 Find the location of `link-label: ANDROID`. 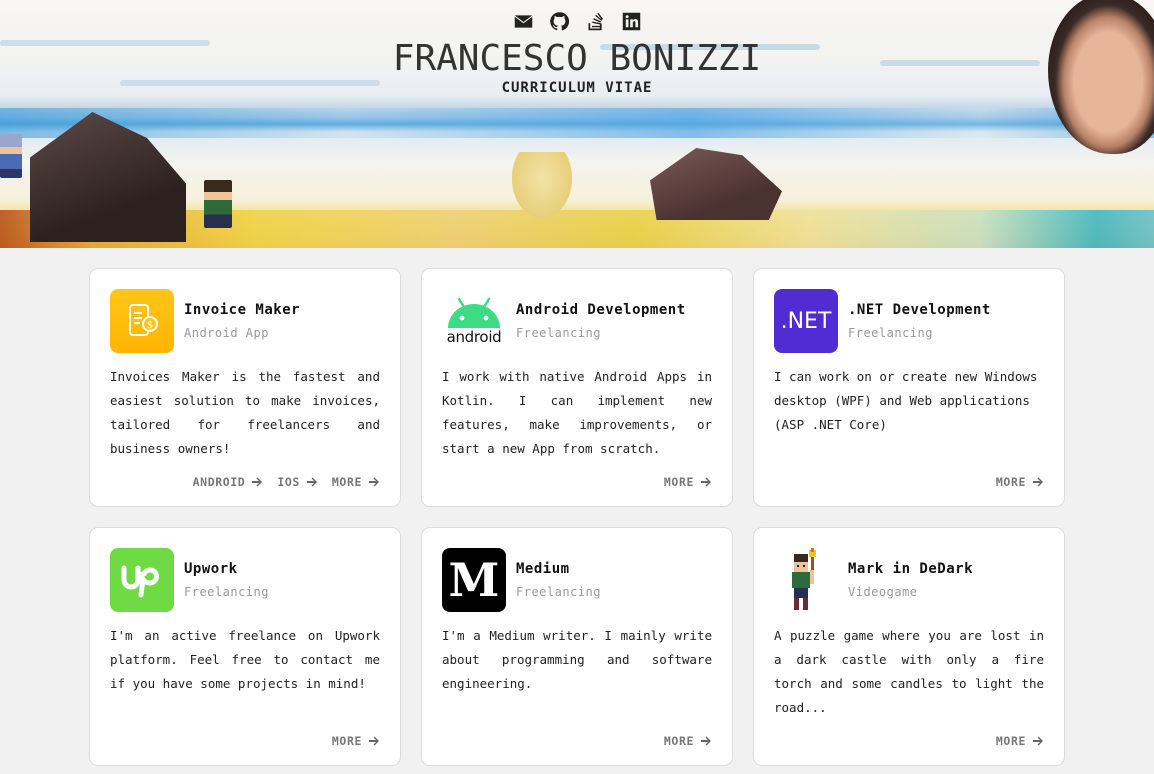

link-label: ANDROID is located at coordinates (219, 482).